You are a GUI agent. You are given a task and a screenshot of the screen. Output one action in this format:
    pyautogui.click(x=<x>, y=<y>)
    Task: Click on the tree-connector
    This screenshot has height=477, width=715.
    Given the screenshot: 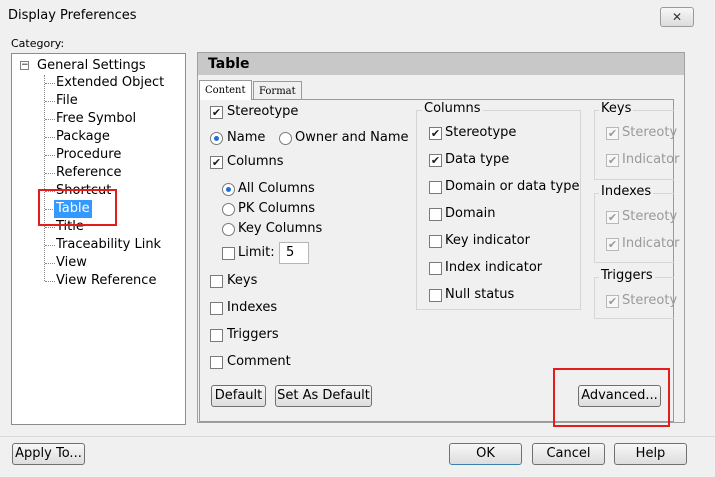 What is the action you would take?
    pyautogui.click(x=44, y=178)
    